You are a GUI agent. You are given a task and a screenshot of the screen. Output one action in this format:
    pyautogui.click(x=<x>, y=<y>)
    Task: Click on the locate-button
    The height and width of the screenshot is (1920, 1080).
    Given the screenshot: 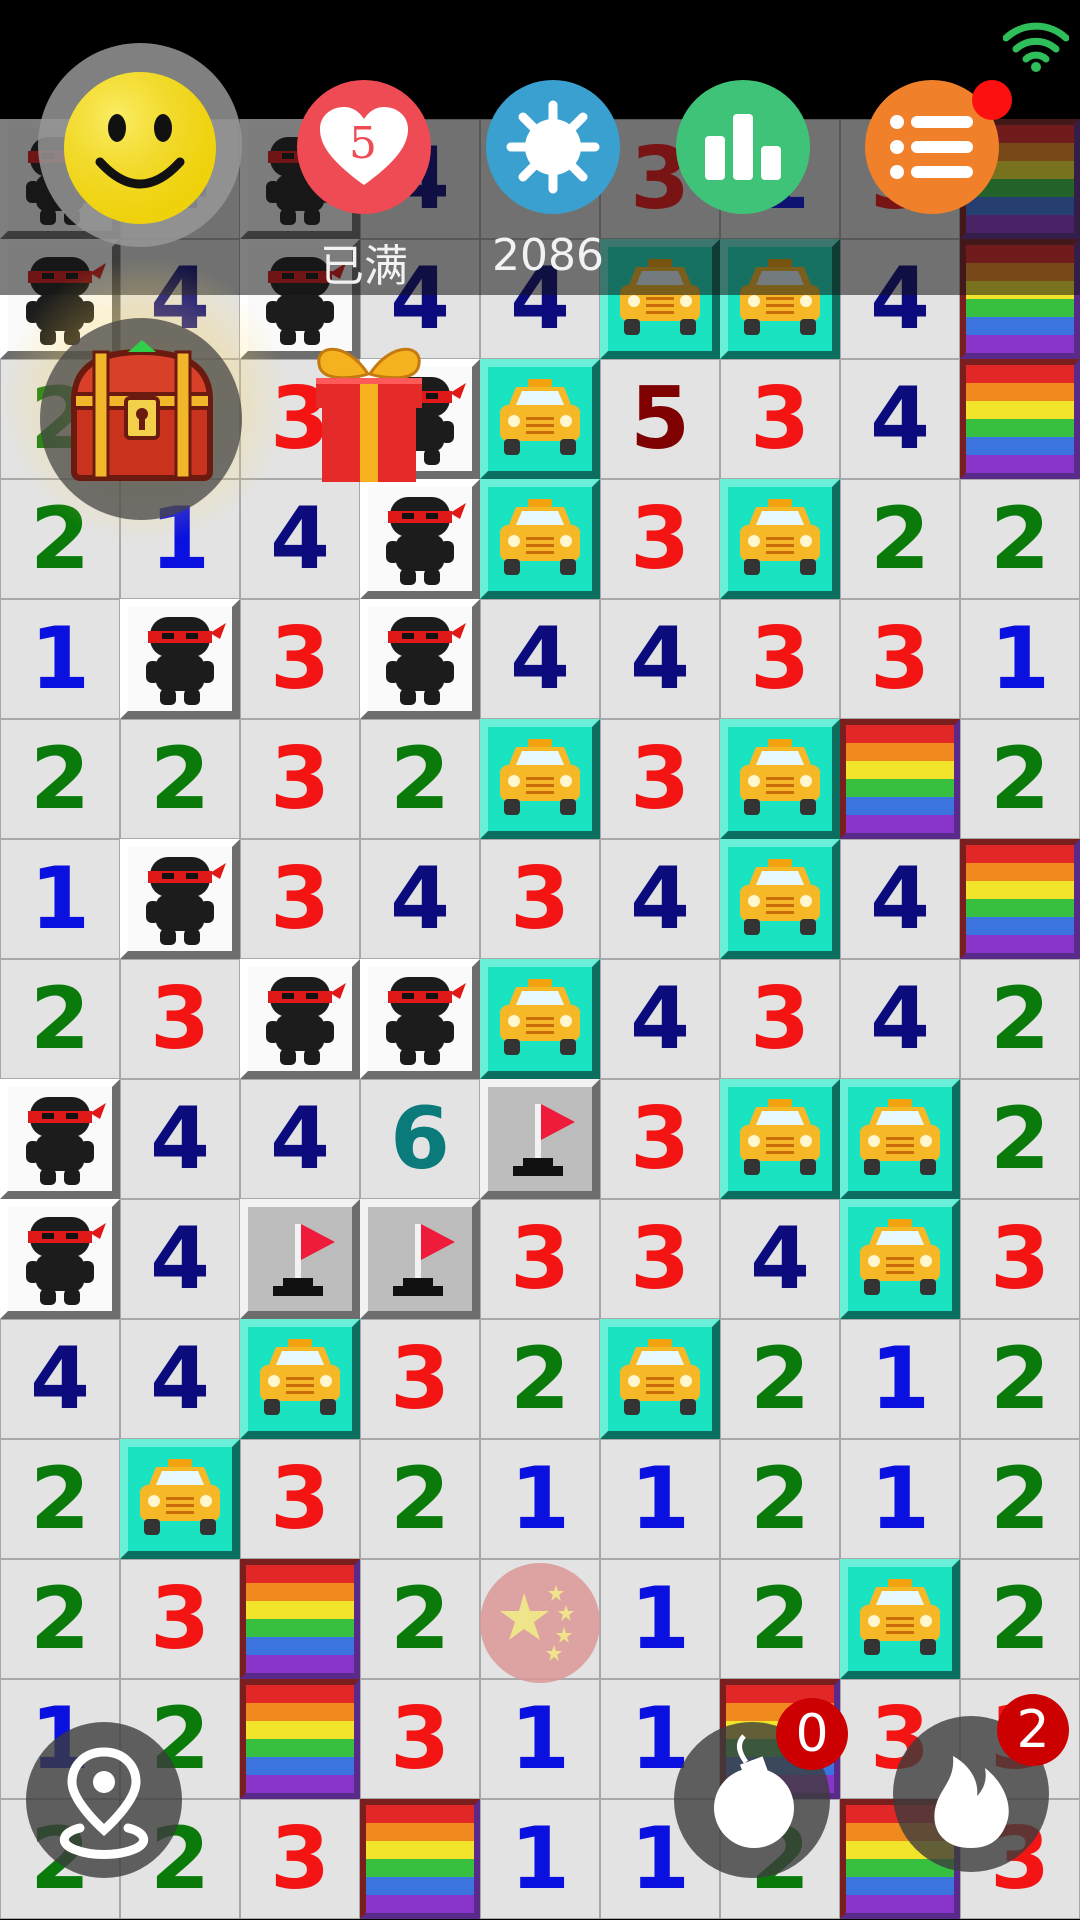 What is the action you would take?
    pyautogui.click(x=104, y=1800)
    